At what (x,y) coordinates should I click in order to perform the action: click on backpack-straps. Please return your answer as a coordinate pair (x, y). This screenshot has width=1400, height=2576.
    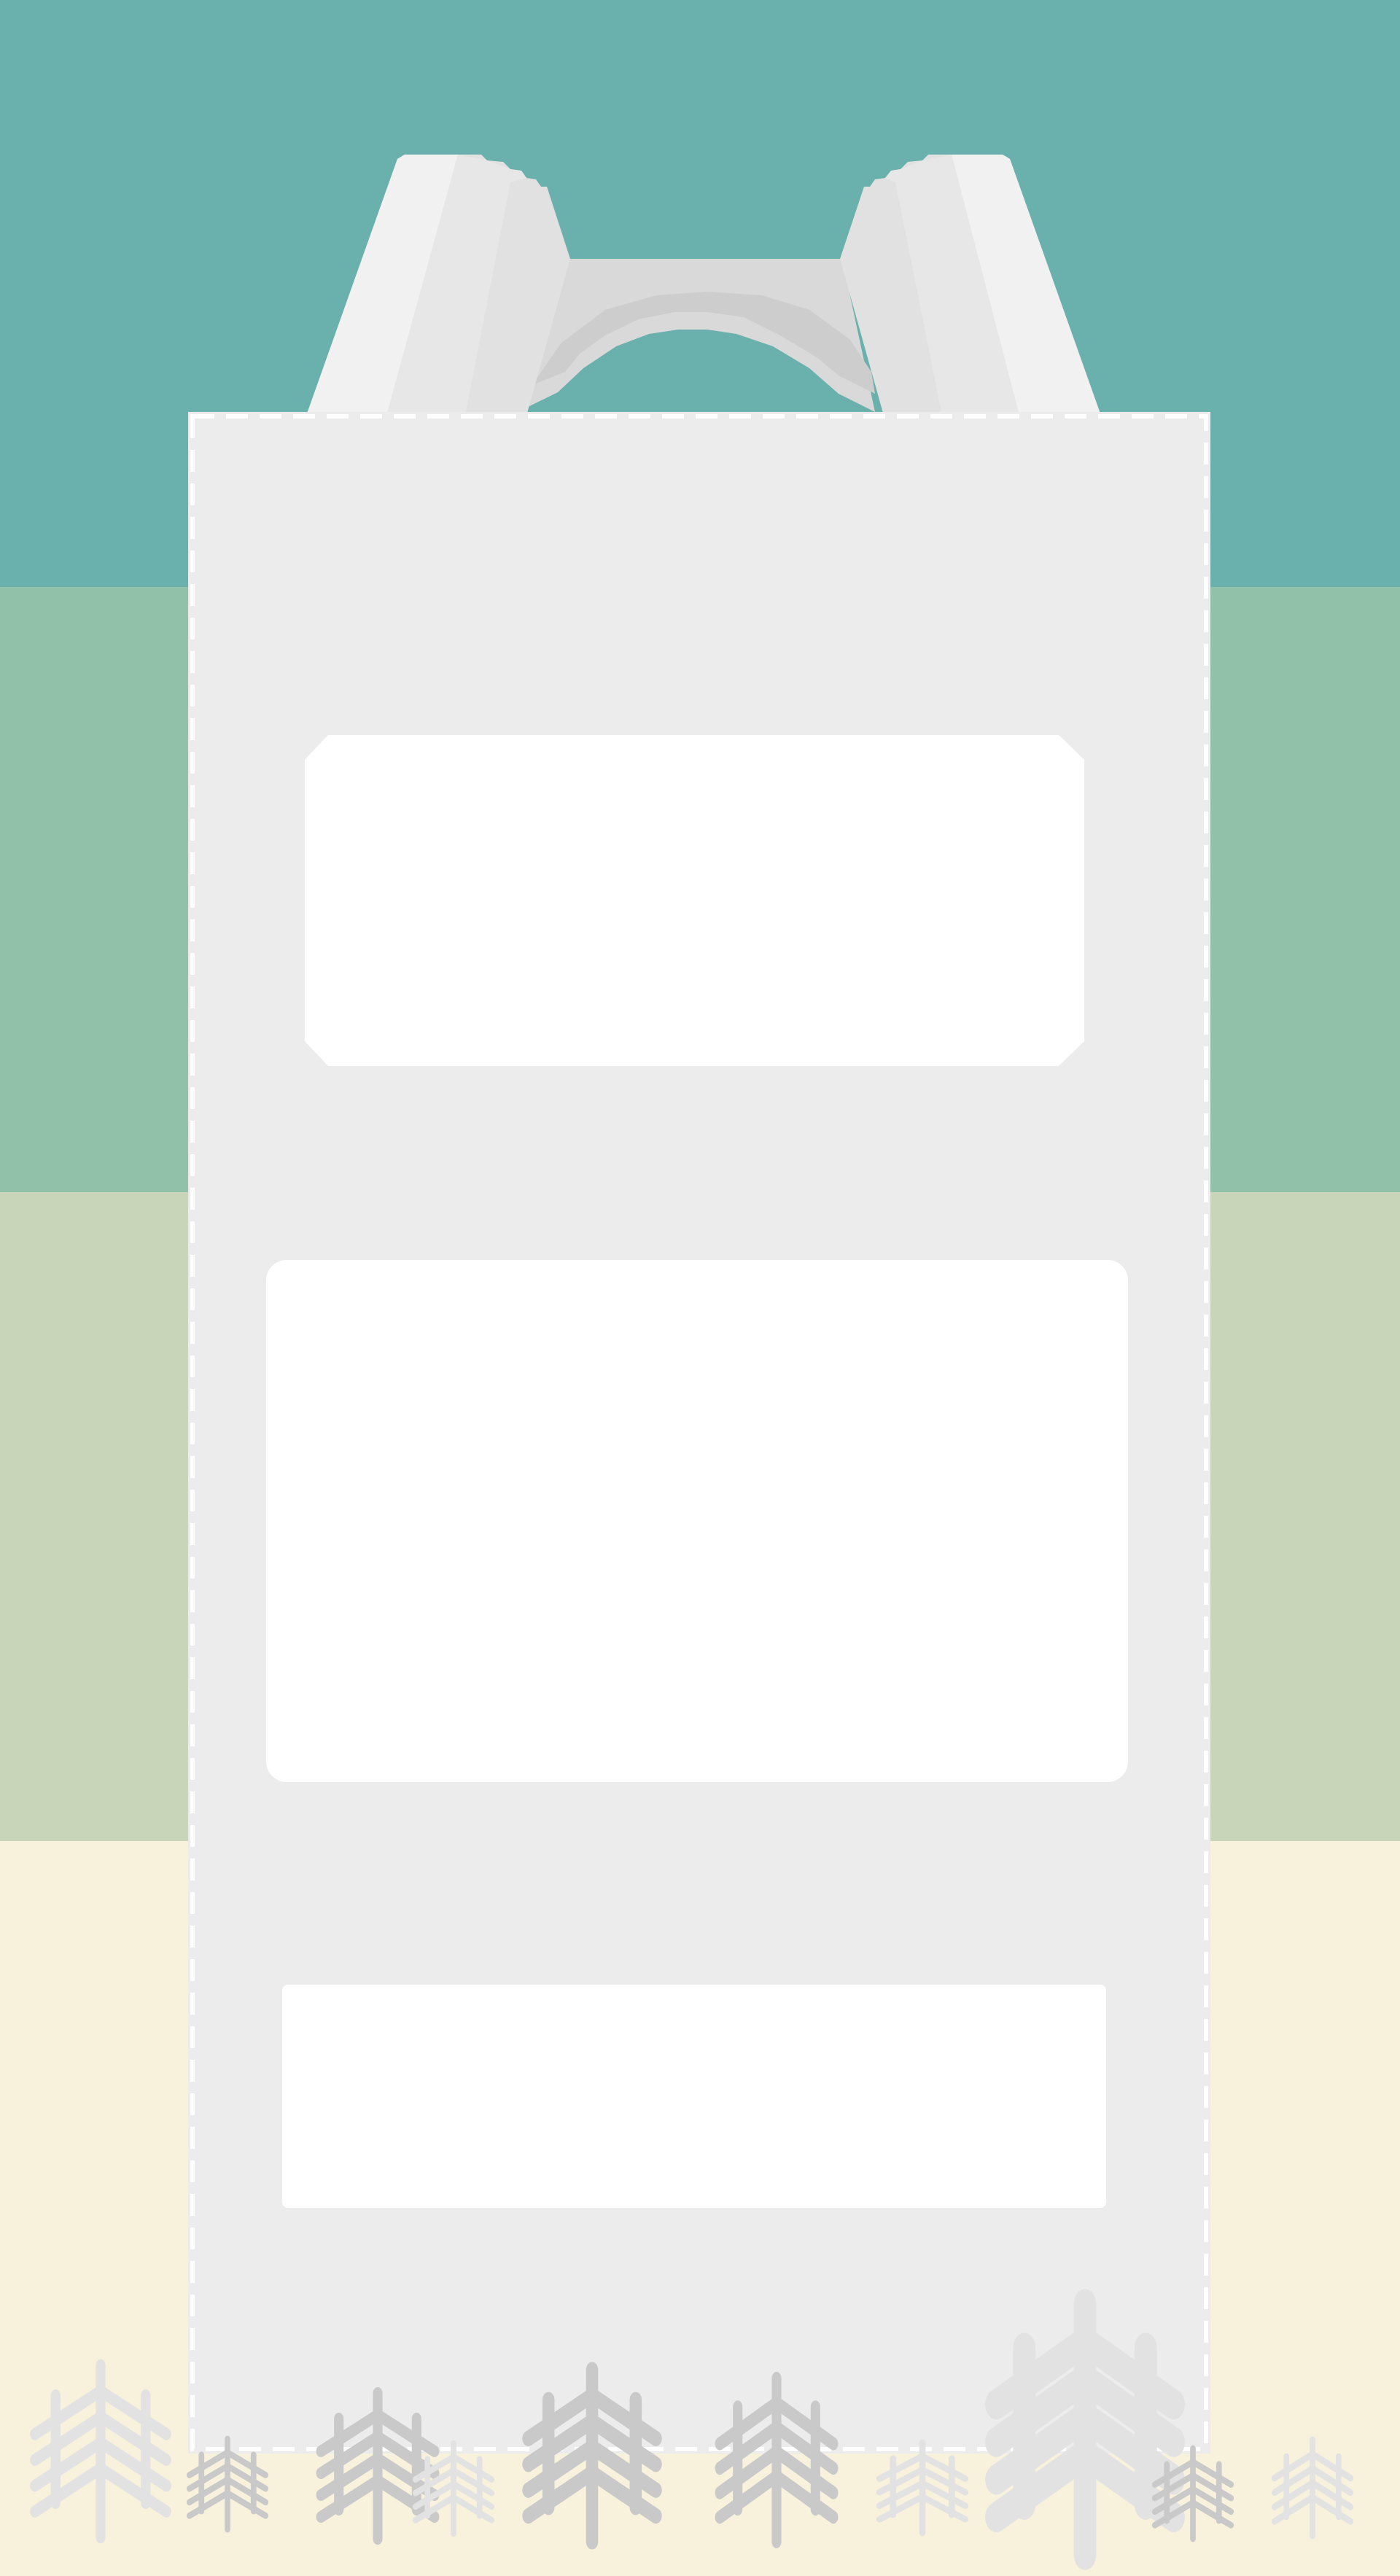
    Looking at the image, I should click on (703, 285).